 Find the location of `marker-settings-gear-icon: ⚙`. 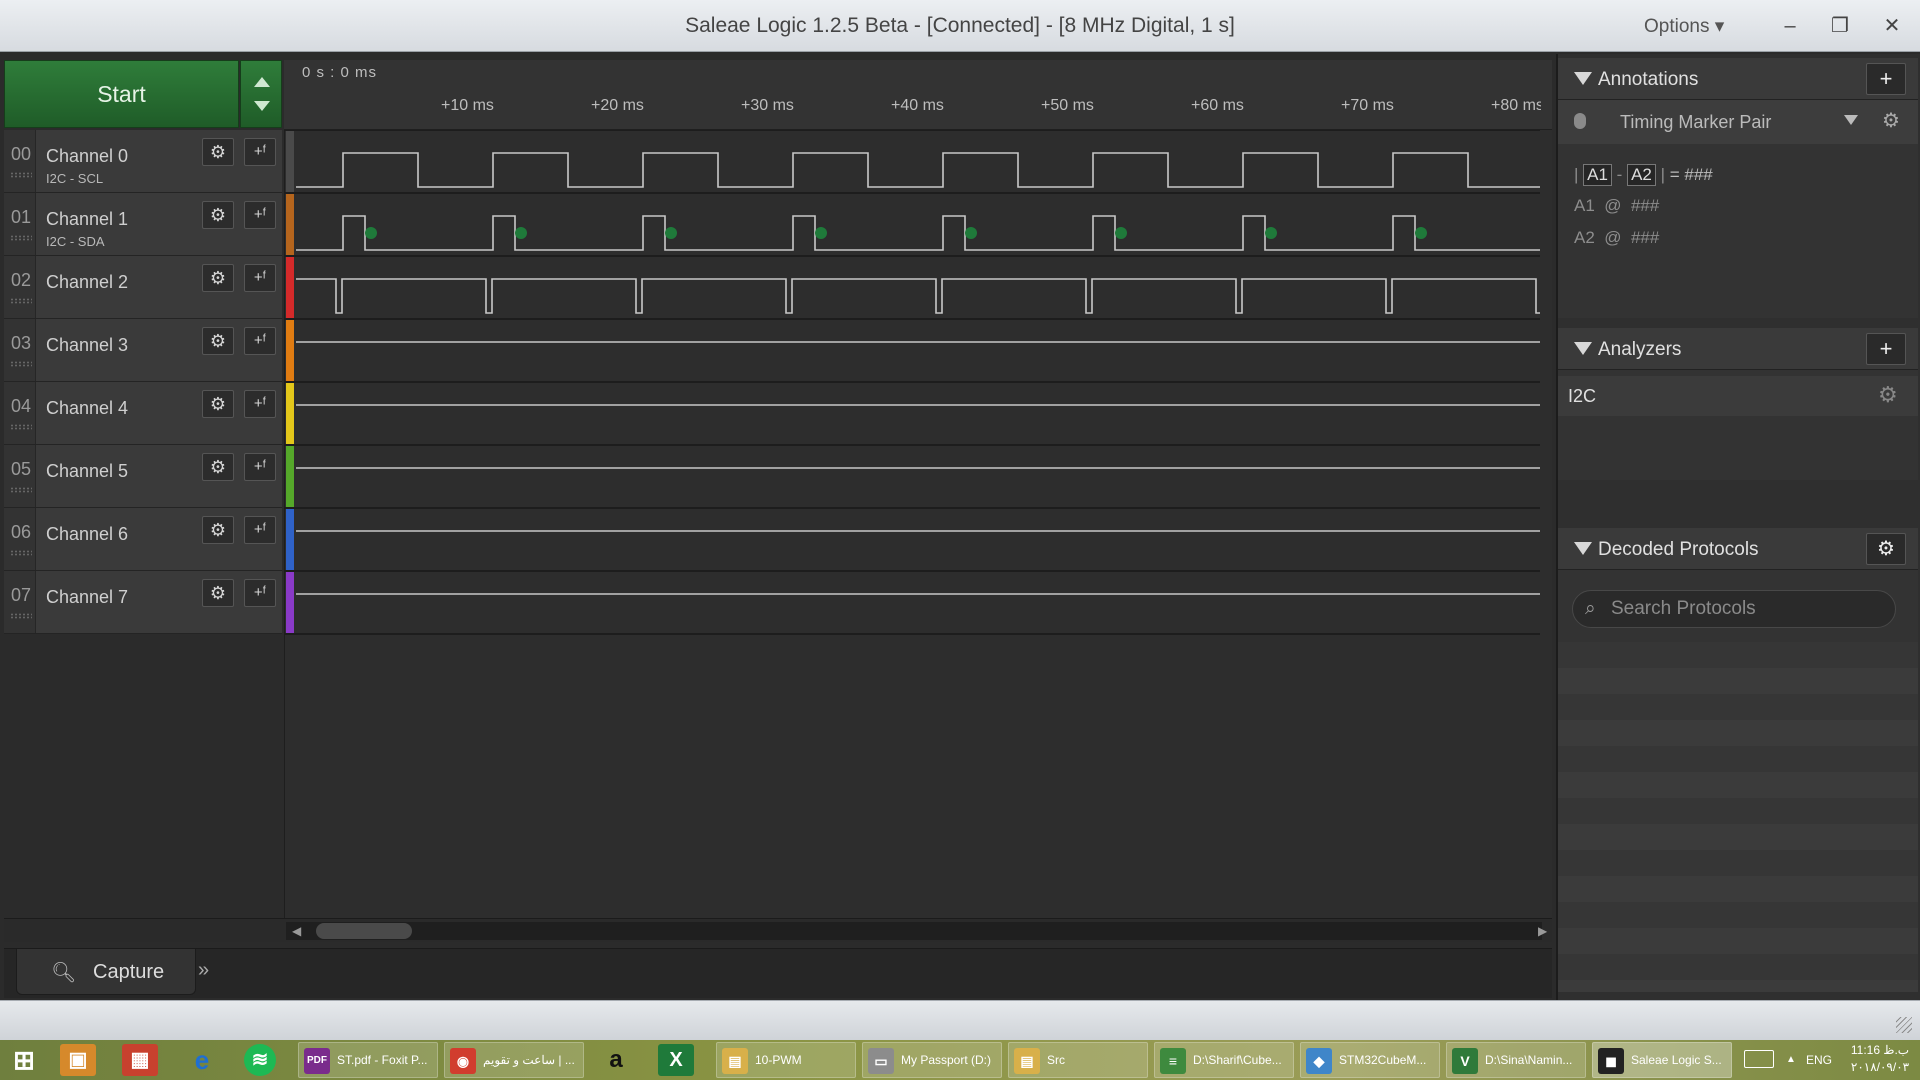

marker-settings-gear-icon: ⚙ is located at coordinates (1891, 120).